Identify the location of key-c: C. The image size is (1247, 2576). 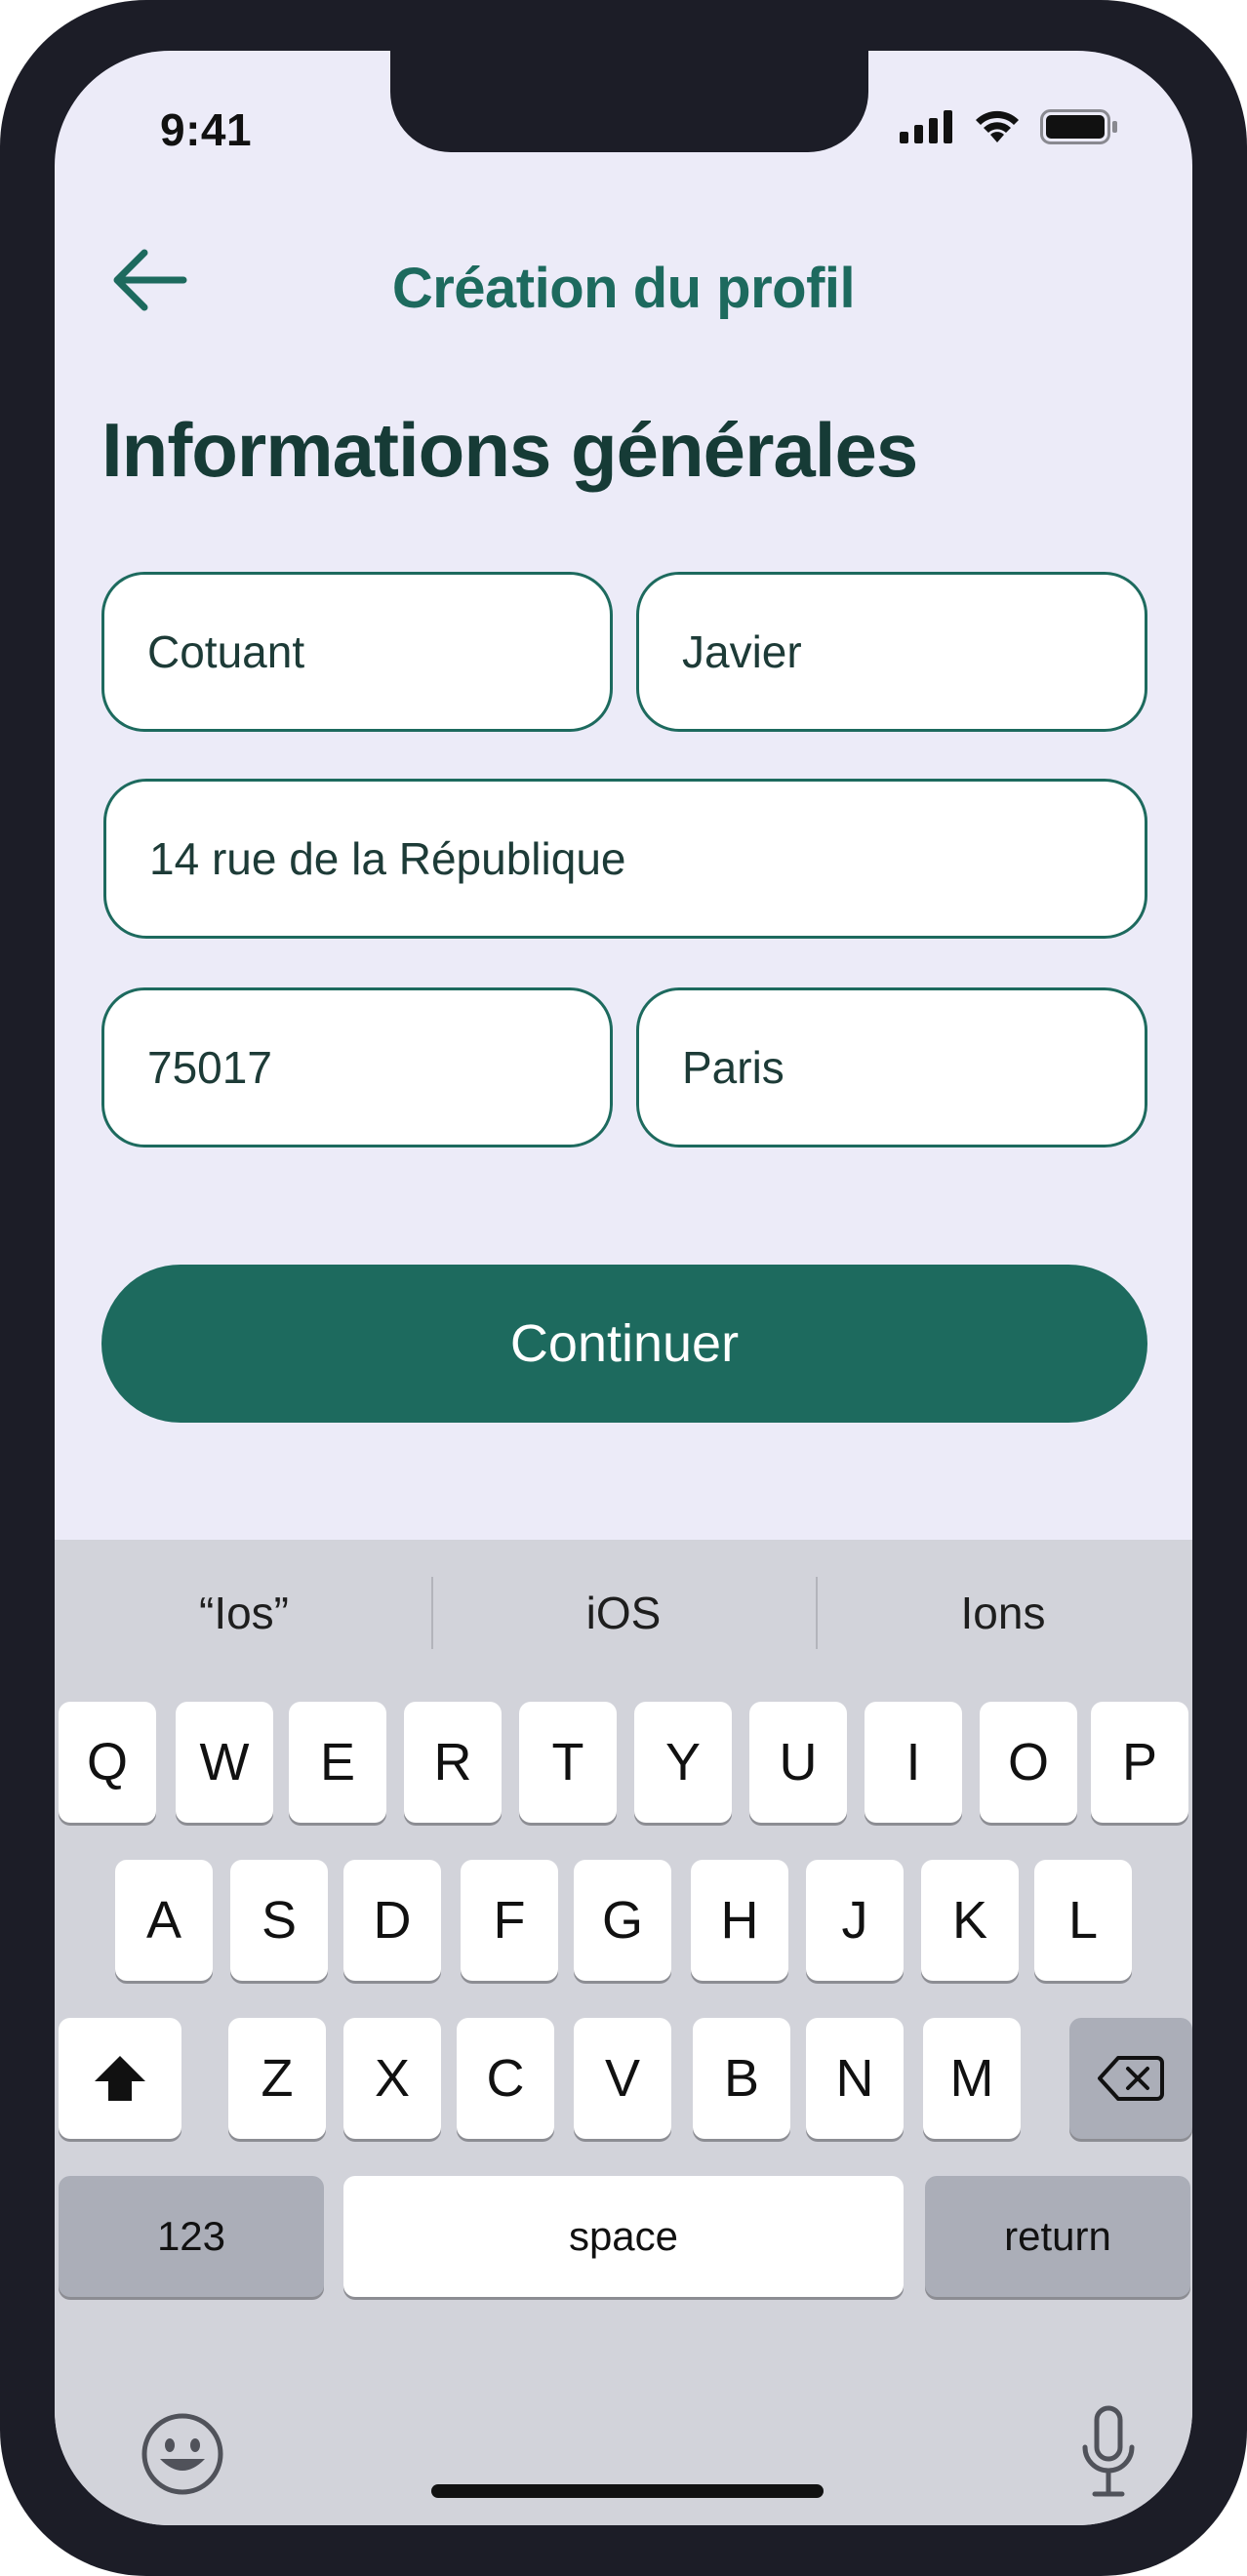
(505, 2078).